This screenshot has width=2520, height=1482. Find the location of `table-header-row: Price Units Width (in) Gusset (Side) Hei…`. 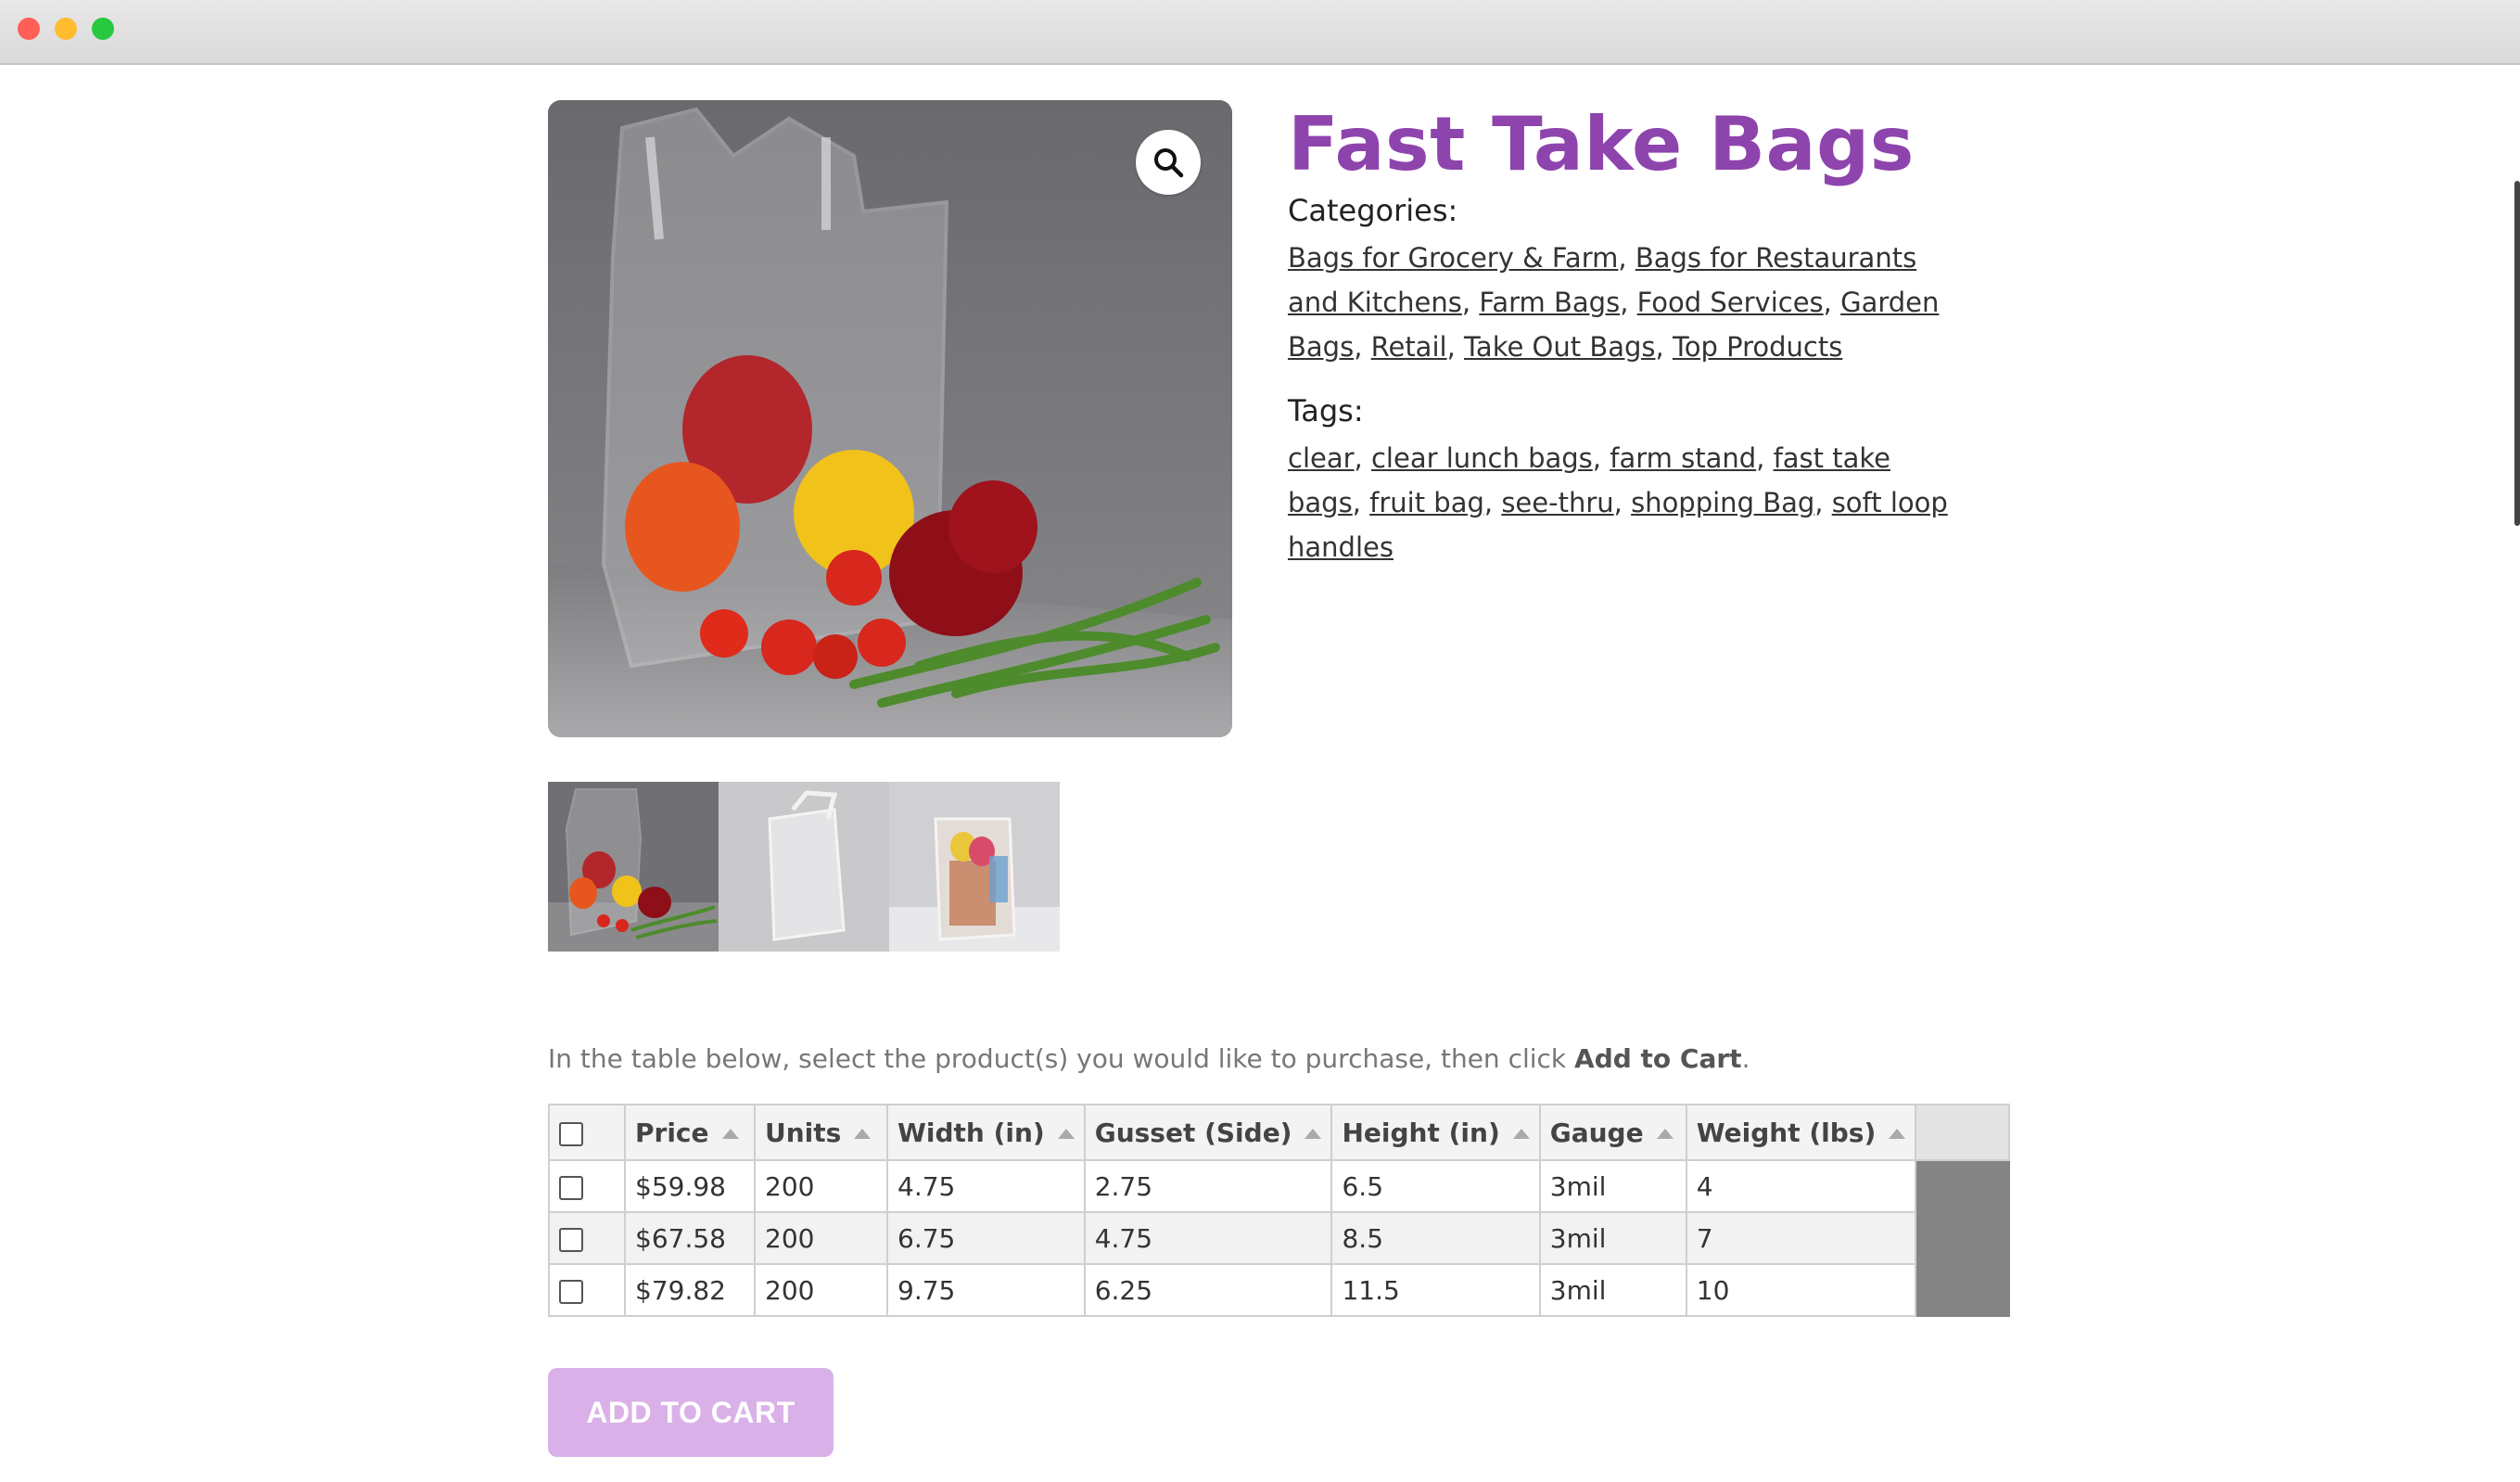

table-header-row: Price Units Width (in) Gusset (Side) Hei… is located at coordinates (1279, 1133).